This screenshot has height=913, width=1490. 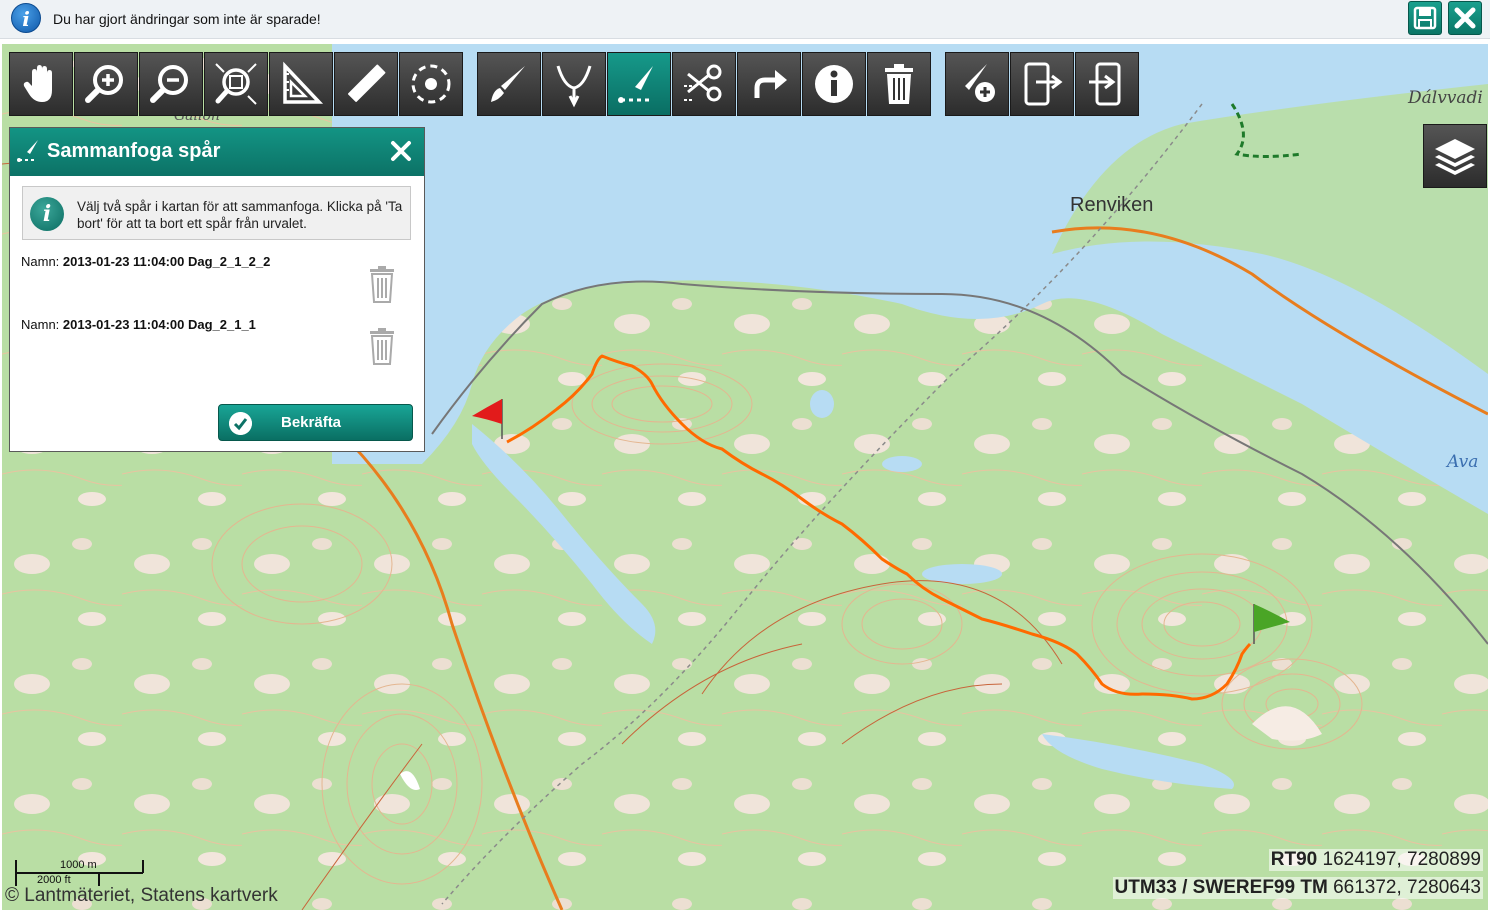 What do you see at coordinates (141, 895) in the screenshot?
I see `copyright-text: © Lantmäteriet, Statens kartverk` at bounding box center [141, 895].